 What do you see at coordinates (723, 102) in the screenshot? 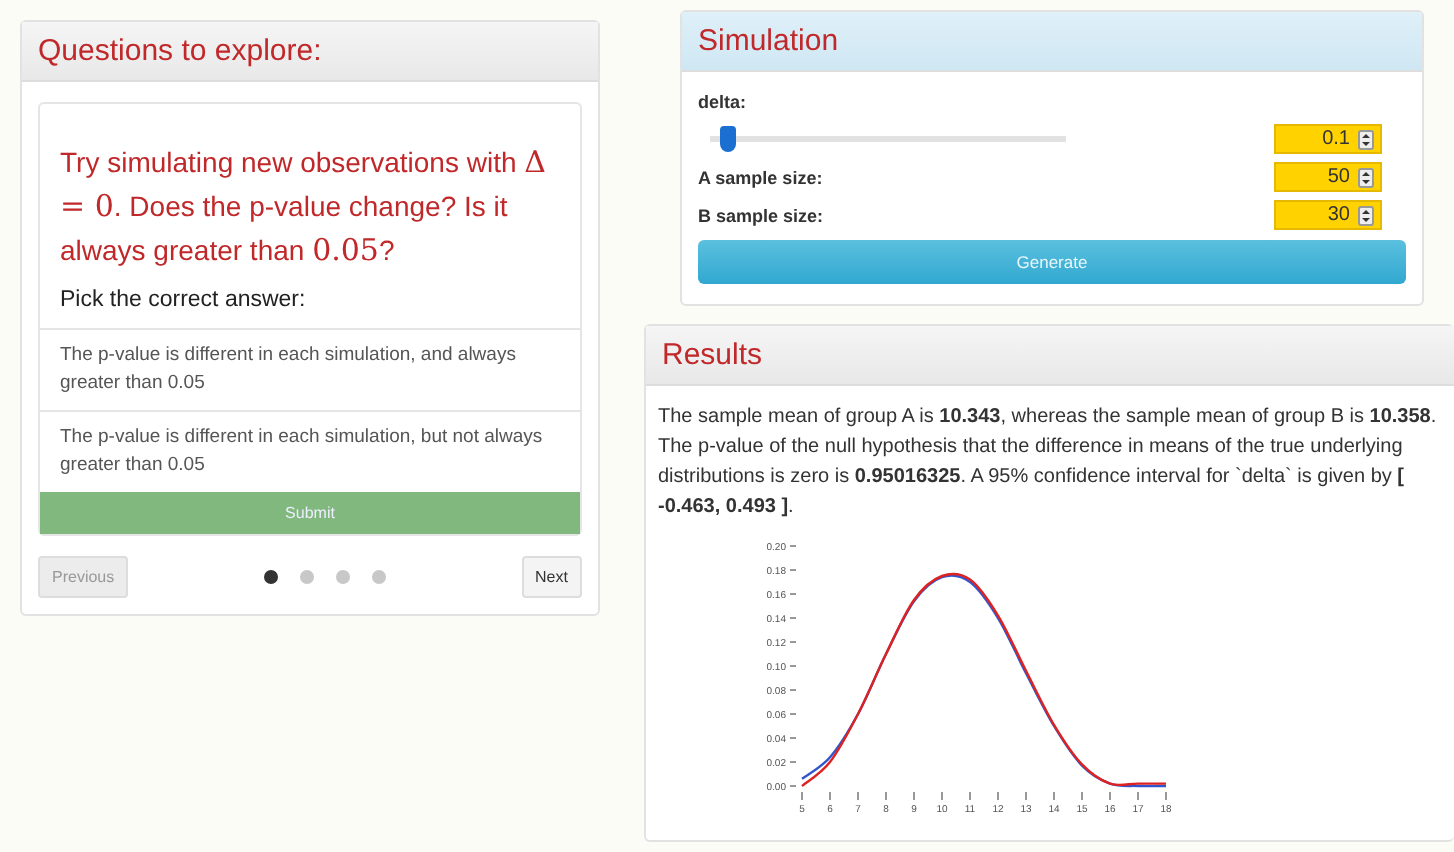
I see `field-label: delta:` at bounding box center [723, 102].